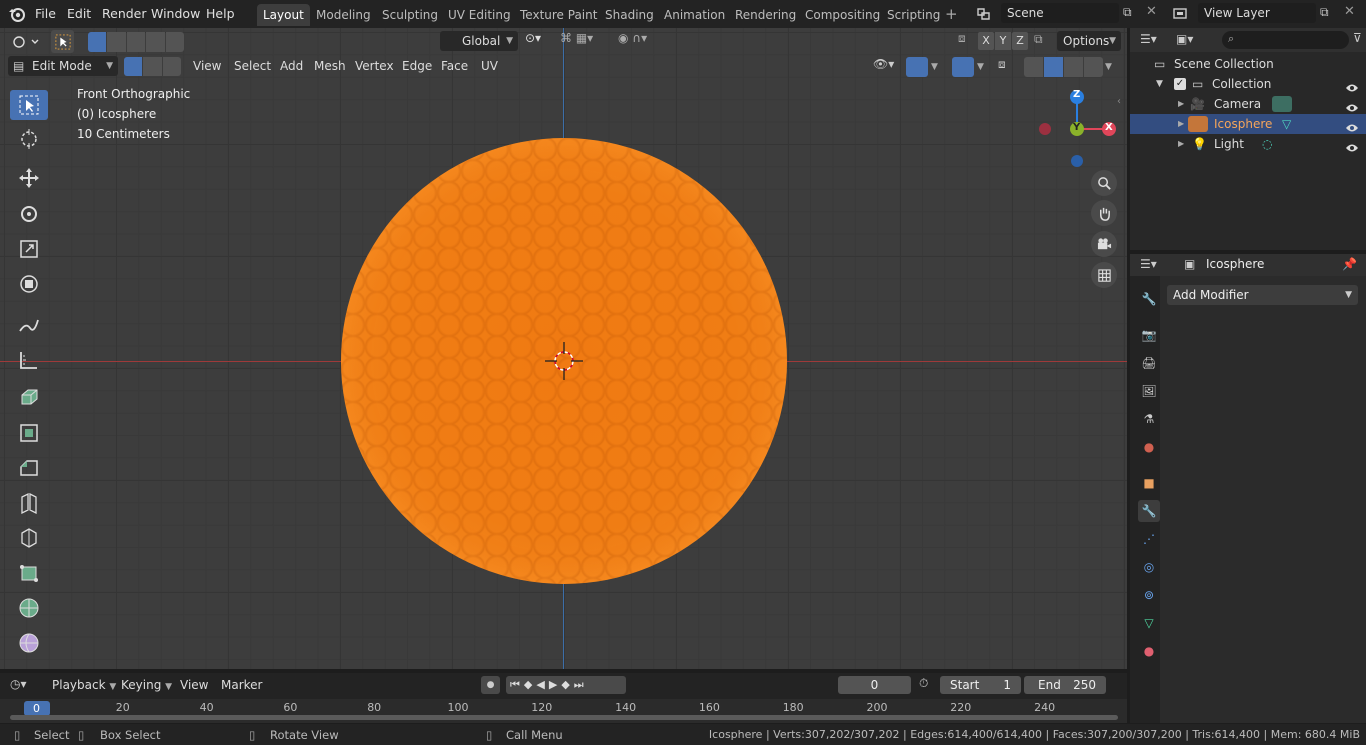 The height and width of the screenshot is (745, 1366). I want to click on expand-arrow-icon: ▼, so click(1159, 84).